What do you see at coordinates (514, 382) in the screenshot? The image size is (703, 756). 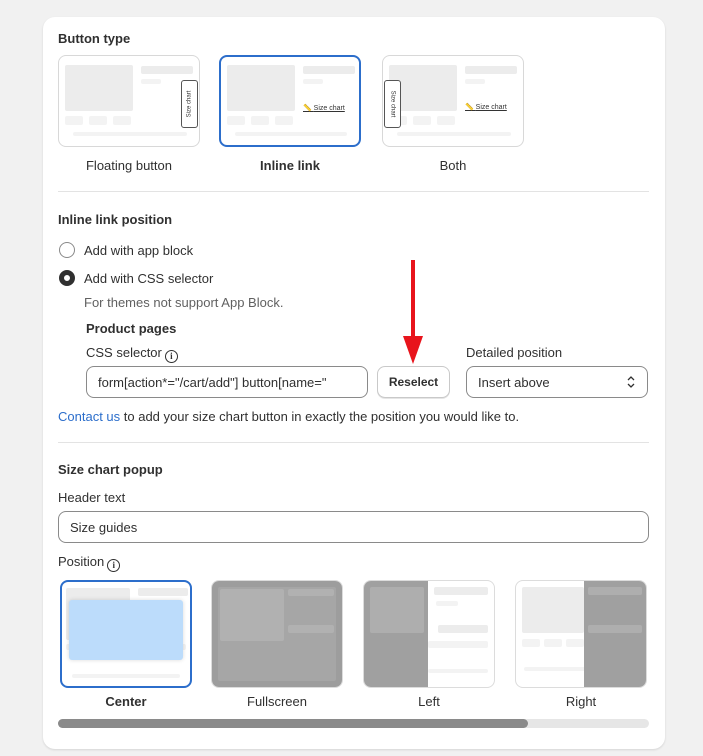 I see `detailed-position-value: Insert above` at bounding box center [514, 382].